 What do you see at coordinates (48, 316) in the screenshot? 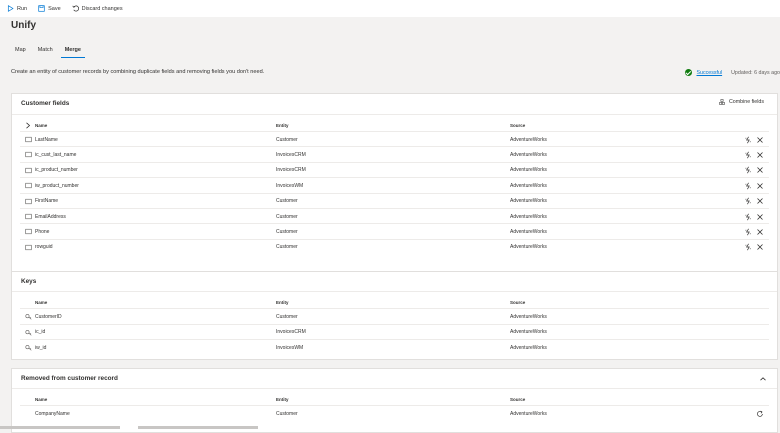
I see `cell-name: CustomerID` at bounding box center [48, 316].